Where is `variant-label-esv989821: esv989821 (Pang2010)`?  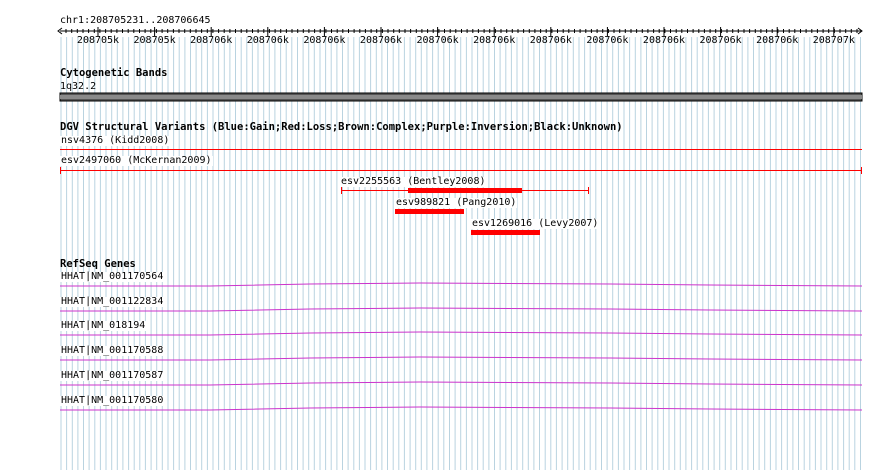 variant-label-esv989821: esv989821 (Pang2010) is located at coordinates (456, 203).